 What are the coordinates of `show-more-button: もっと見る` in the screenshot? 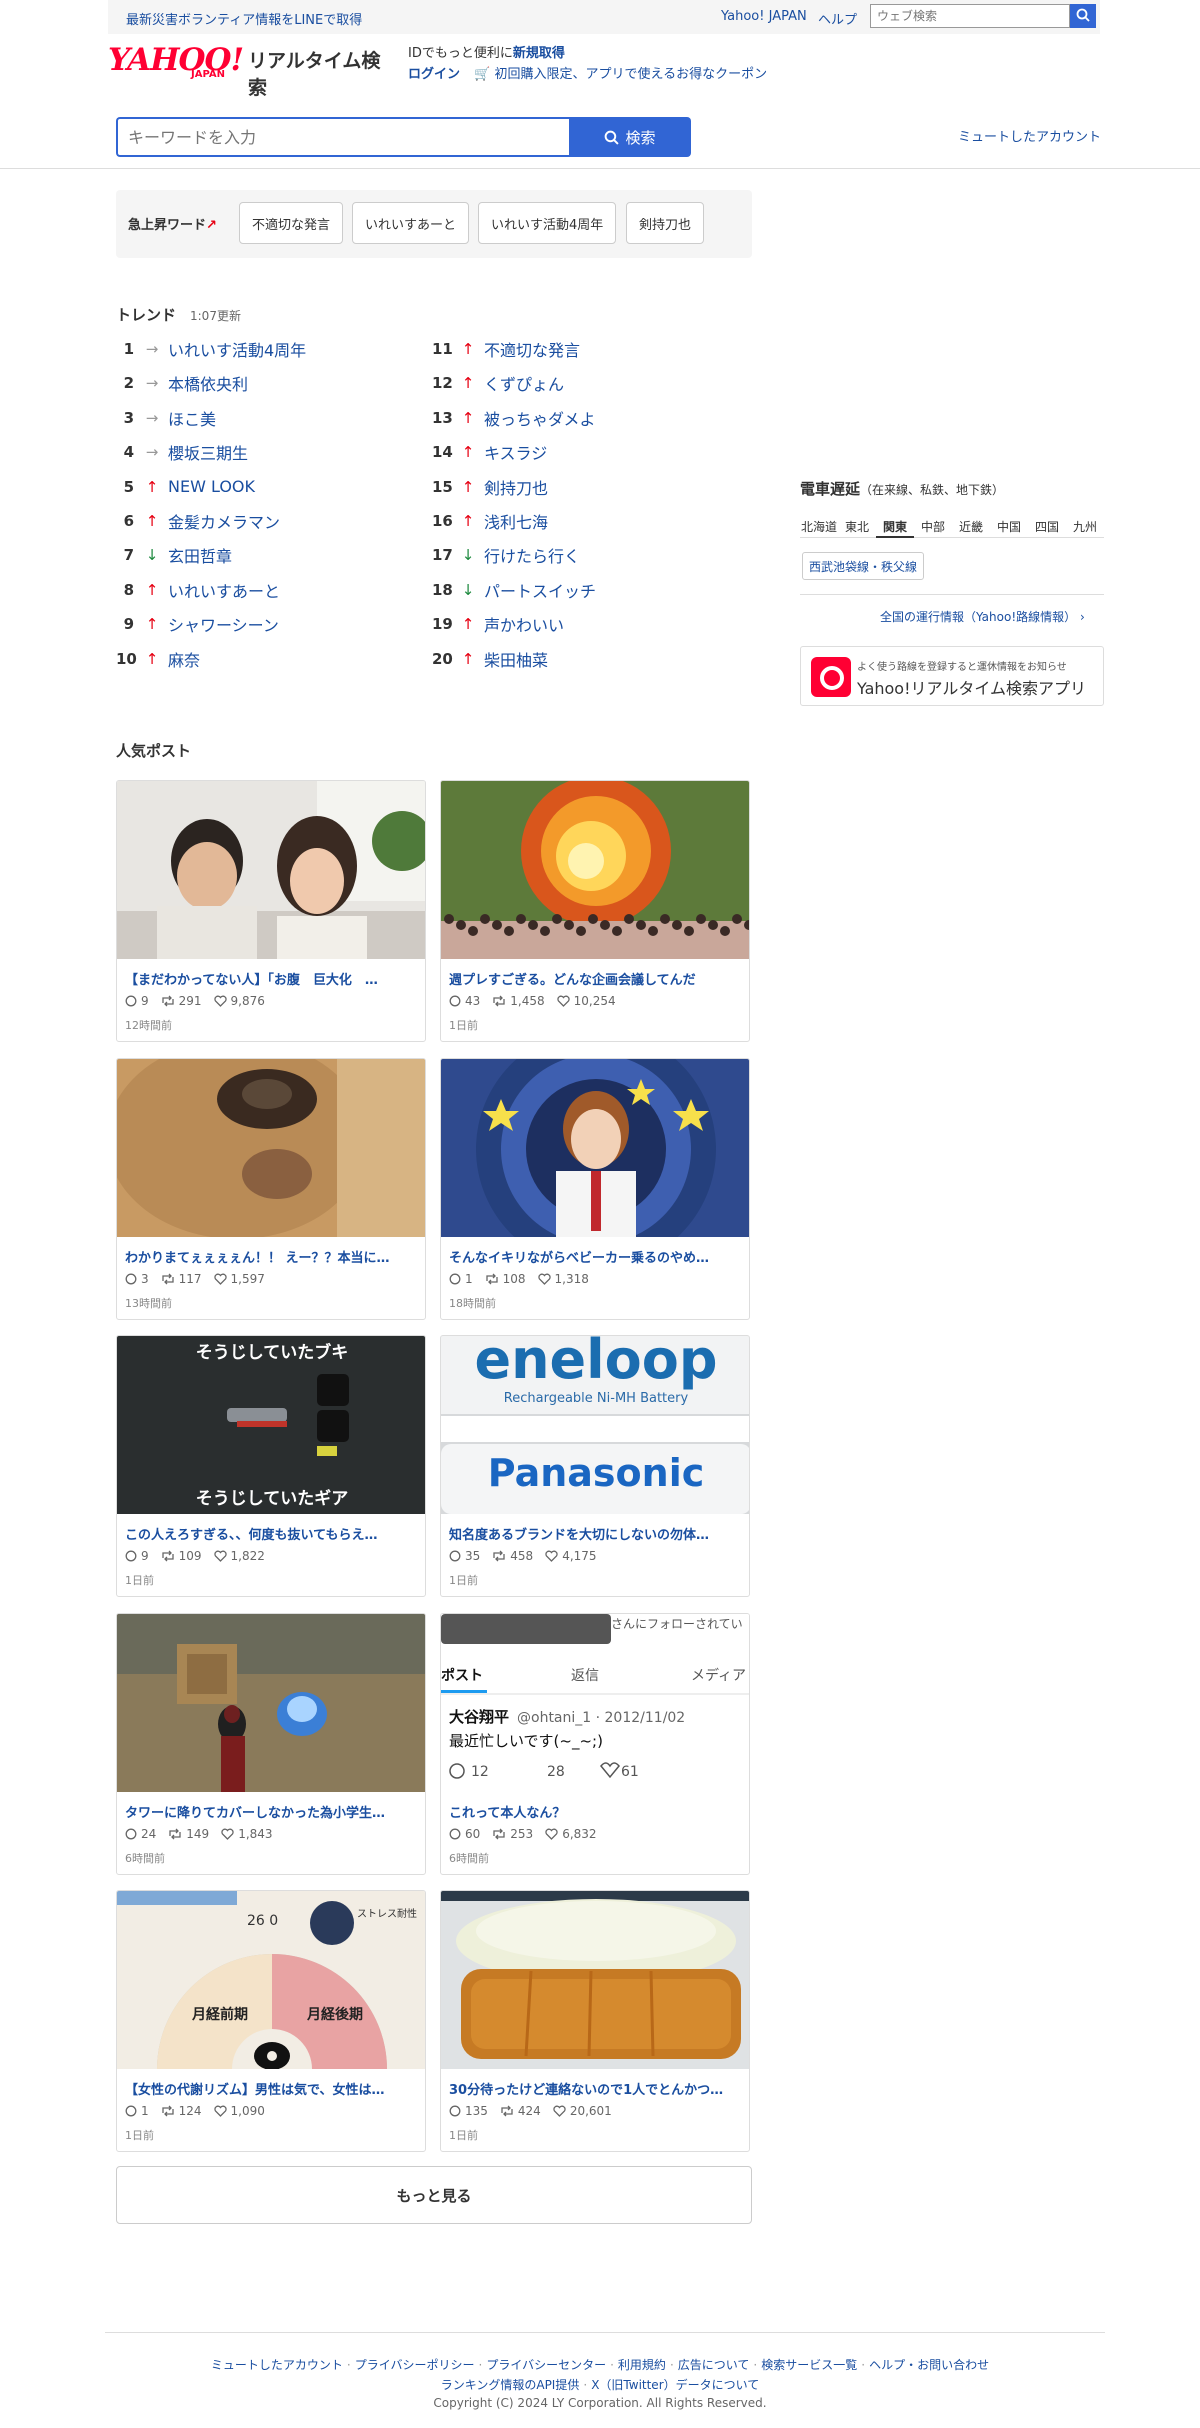 It's located at (434, 2195).